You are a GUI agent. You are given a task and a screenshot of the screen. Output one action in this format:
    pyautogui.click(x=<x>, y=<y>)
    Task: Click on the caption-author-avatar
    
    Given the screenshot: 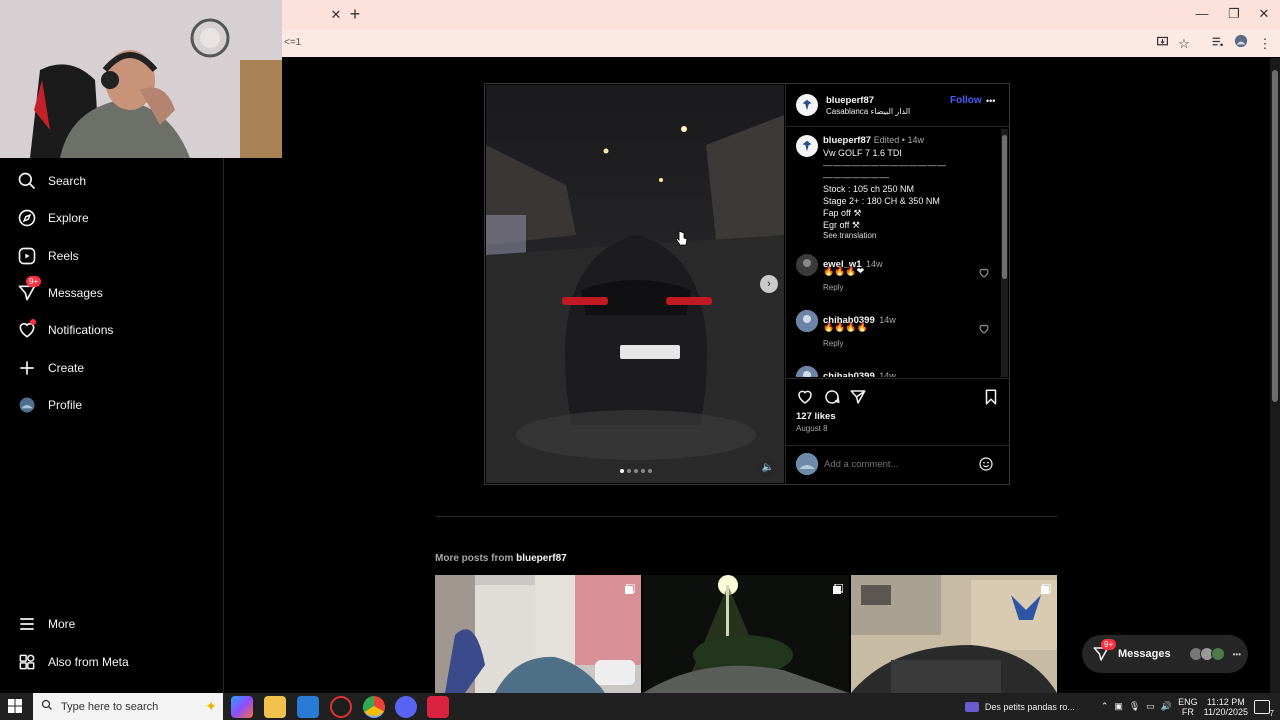 What is the action you would take?
    pyautogui.click(x=807, y=146)
    